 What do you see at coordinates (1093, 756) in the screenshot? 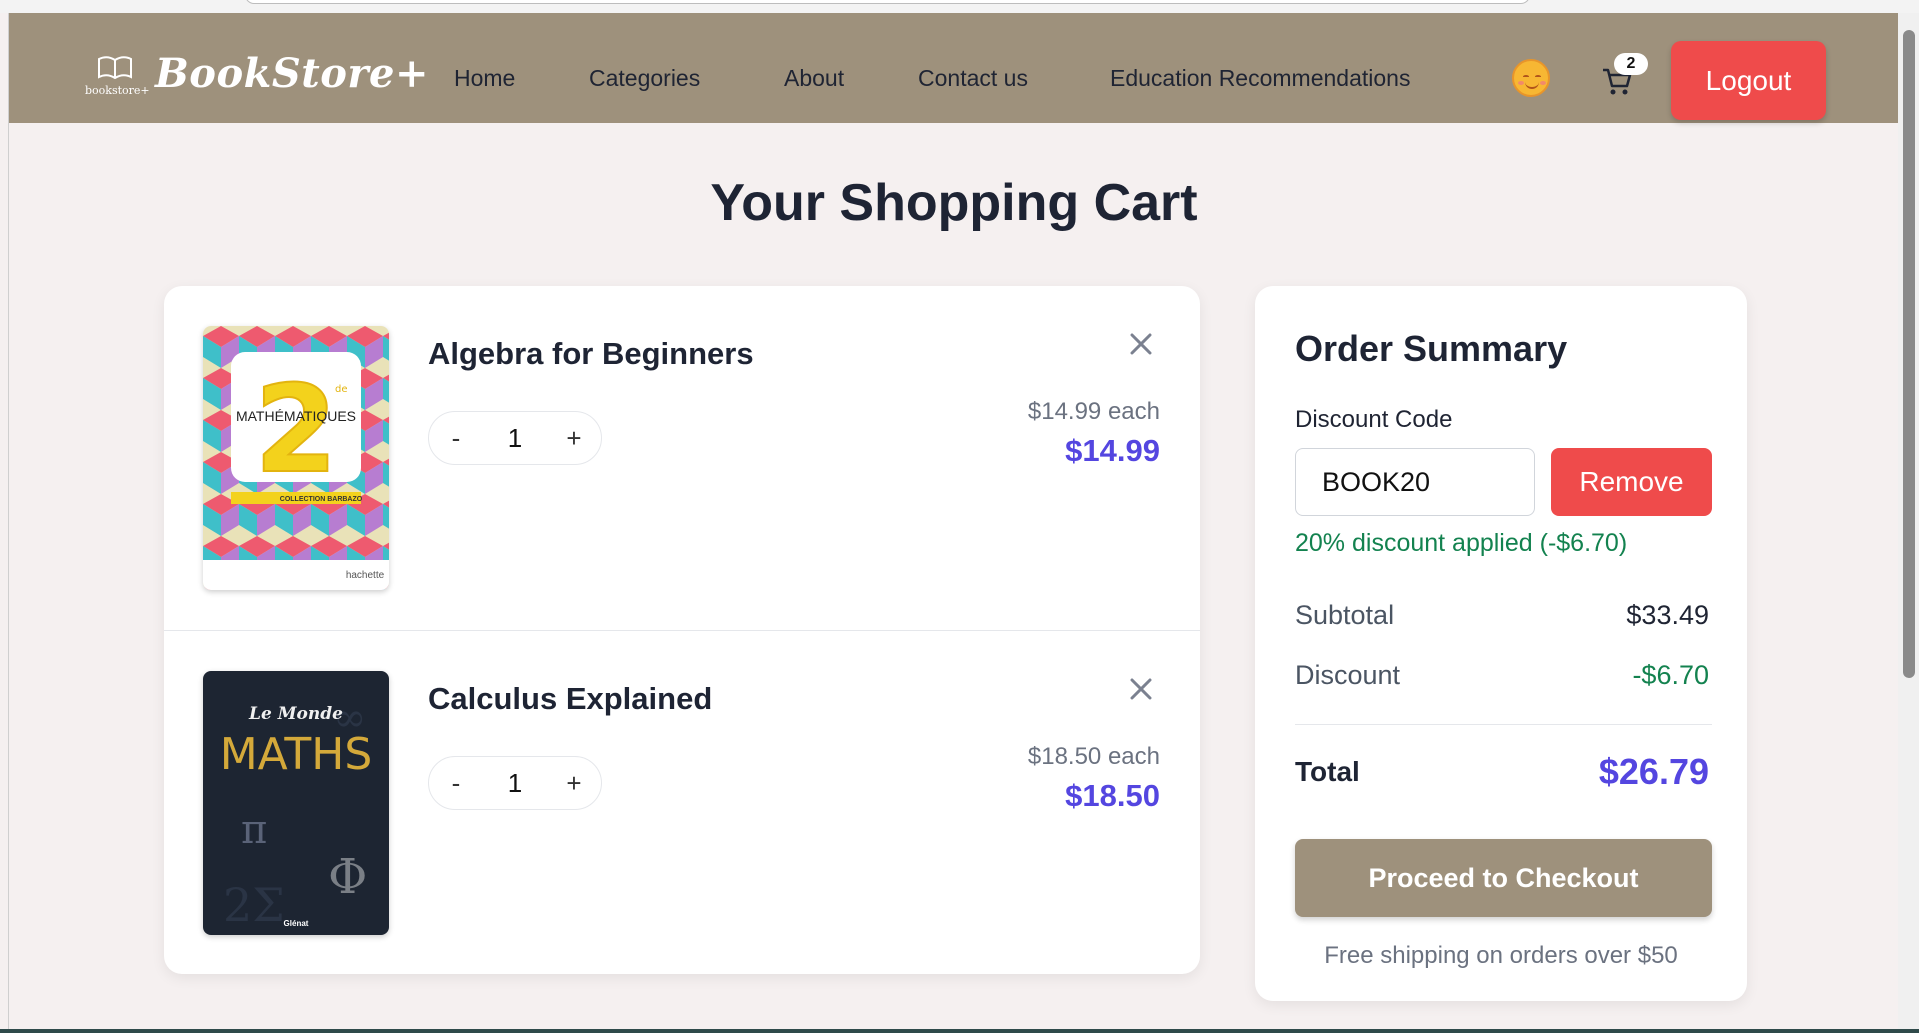
I see `unit-price: $18.50 each` at bounding box center [1093, 756].